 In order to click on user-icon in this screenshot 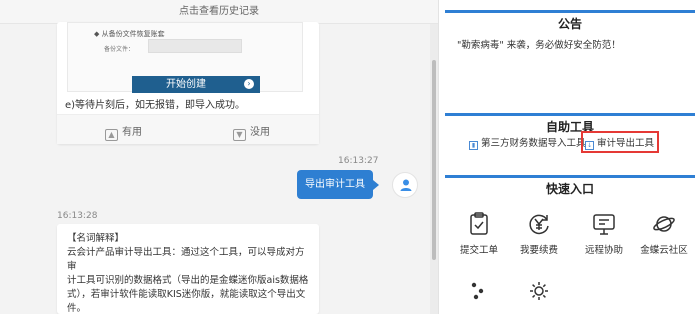, I will do `click(406, 185)`.